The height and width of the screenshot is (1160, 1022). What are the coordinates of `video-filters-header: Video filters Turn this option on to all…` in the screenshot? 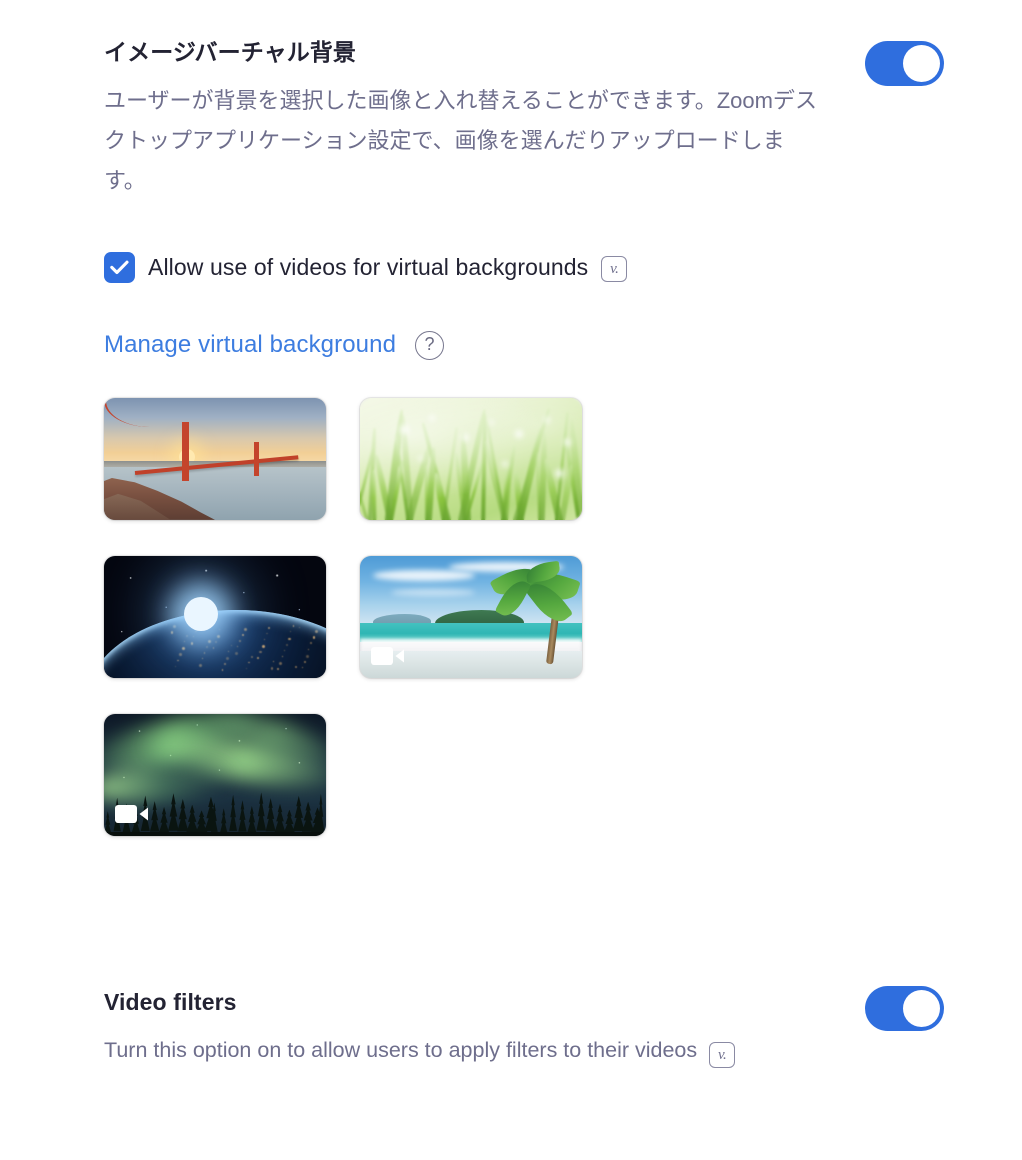 It's located at (524, 1028).